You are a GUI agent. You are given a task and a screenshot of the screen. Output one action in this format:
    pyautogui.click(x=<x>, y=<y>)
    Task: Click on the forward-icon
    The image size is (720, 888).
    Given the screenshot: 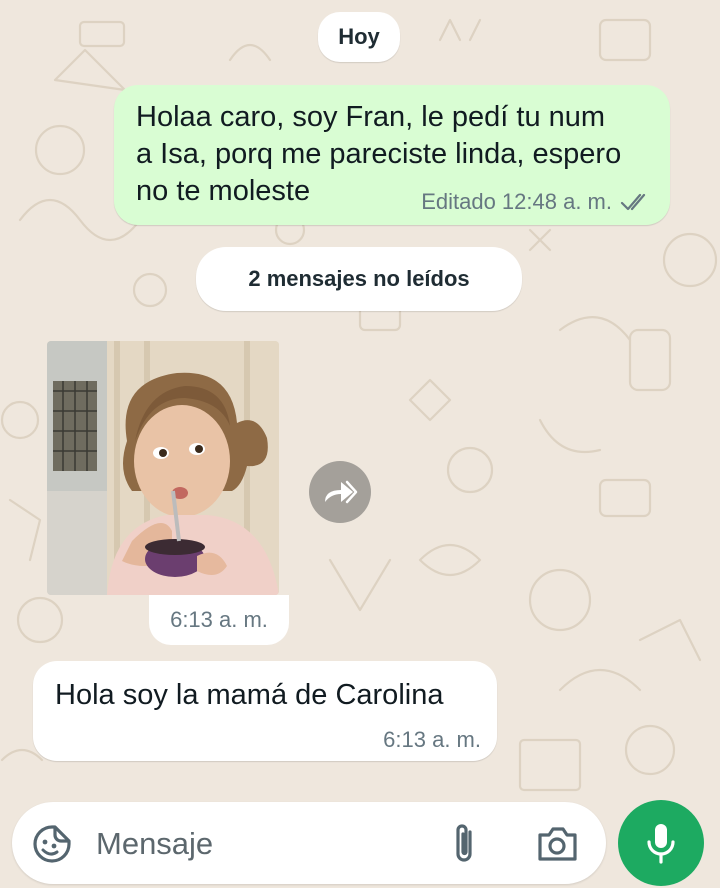 What is the action you would take?
    pyautogui.click(x=341, y=492)
    